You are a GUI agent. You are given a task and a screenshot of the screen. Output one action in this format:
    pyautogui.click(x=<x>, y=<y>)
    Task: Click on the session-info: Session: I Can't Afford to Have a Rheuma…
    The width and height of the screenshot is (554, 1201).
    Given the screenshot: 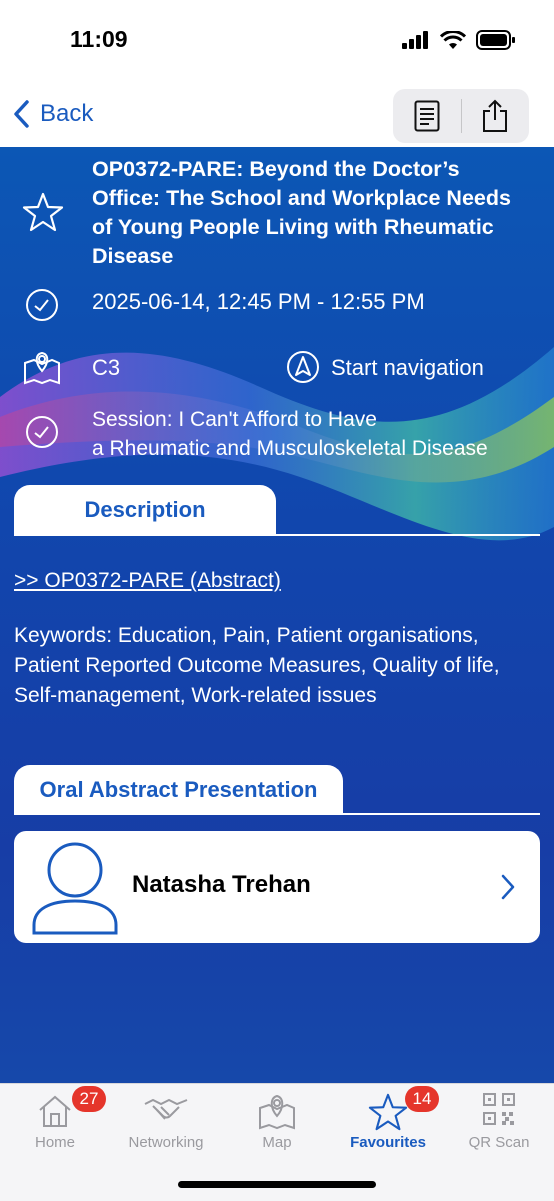 What is the action you would take?
    pyautogui.click(x=322, y=434)
    